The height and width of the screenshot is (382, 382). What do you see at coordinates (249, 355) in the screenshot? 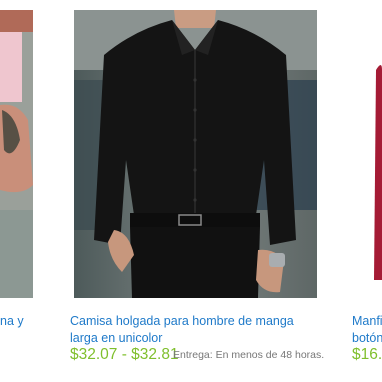
I see `delivery-info-center: Entrega: En menos de 48 horas.` at bounding box center [249, 355].